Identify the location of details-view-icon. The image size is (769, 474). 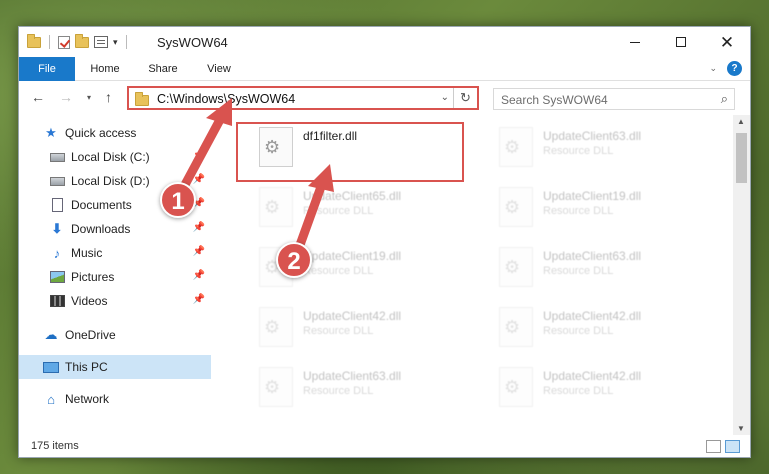
(713, 446).